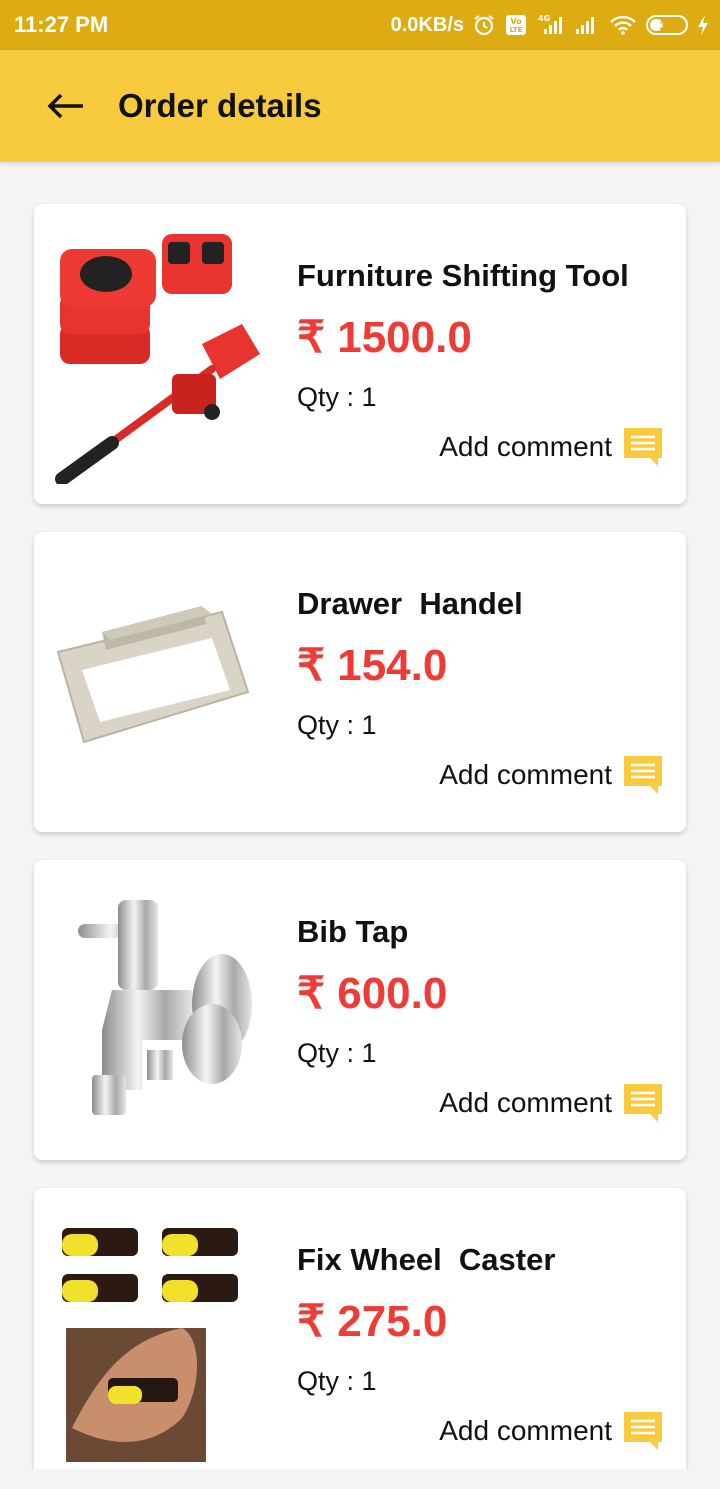 Image resolution: width=720 pixels, height=1489 pixels. I want to click on product-price: ₹ 600.0, so click(372, 993).